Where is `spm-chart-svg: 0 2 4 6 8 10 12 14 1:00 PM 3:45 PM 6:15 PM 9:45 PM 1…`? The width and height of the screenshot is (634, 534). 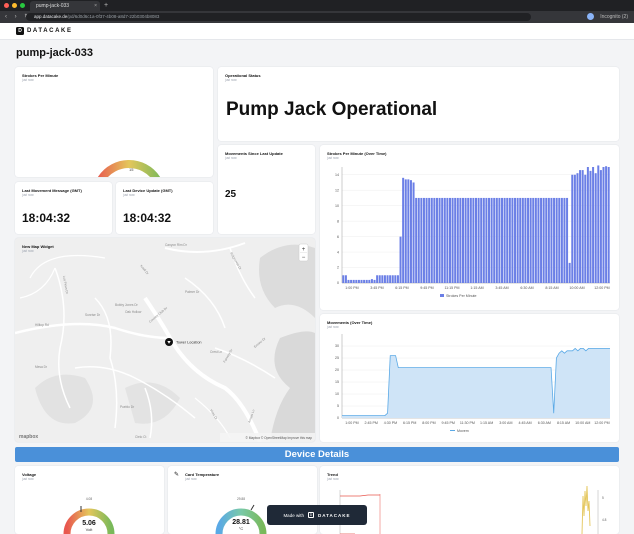 spm-chart-svg: 0 2 4 6 8 10 12 14 1:00 PM 3:45 PM 6:15 PM 9:45 PM 1… is located at coordinates (469, 227).